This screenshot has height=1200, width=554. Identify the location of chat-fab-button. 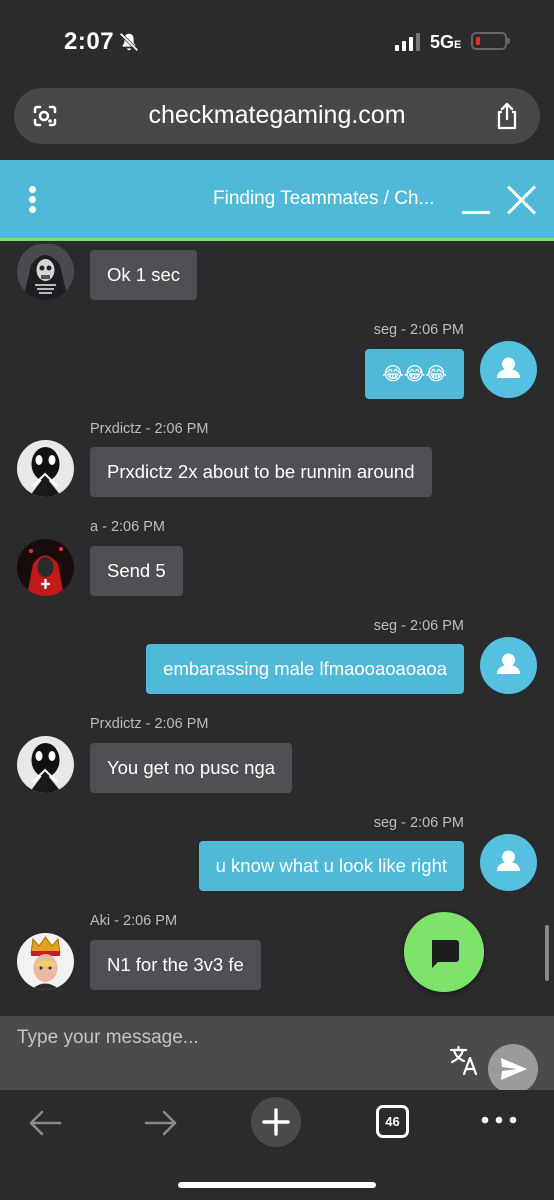
(444, 952).